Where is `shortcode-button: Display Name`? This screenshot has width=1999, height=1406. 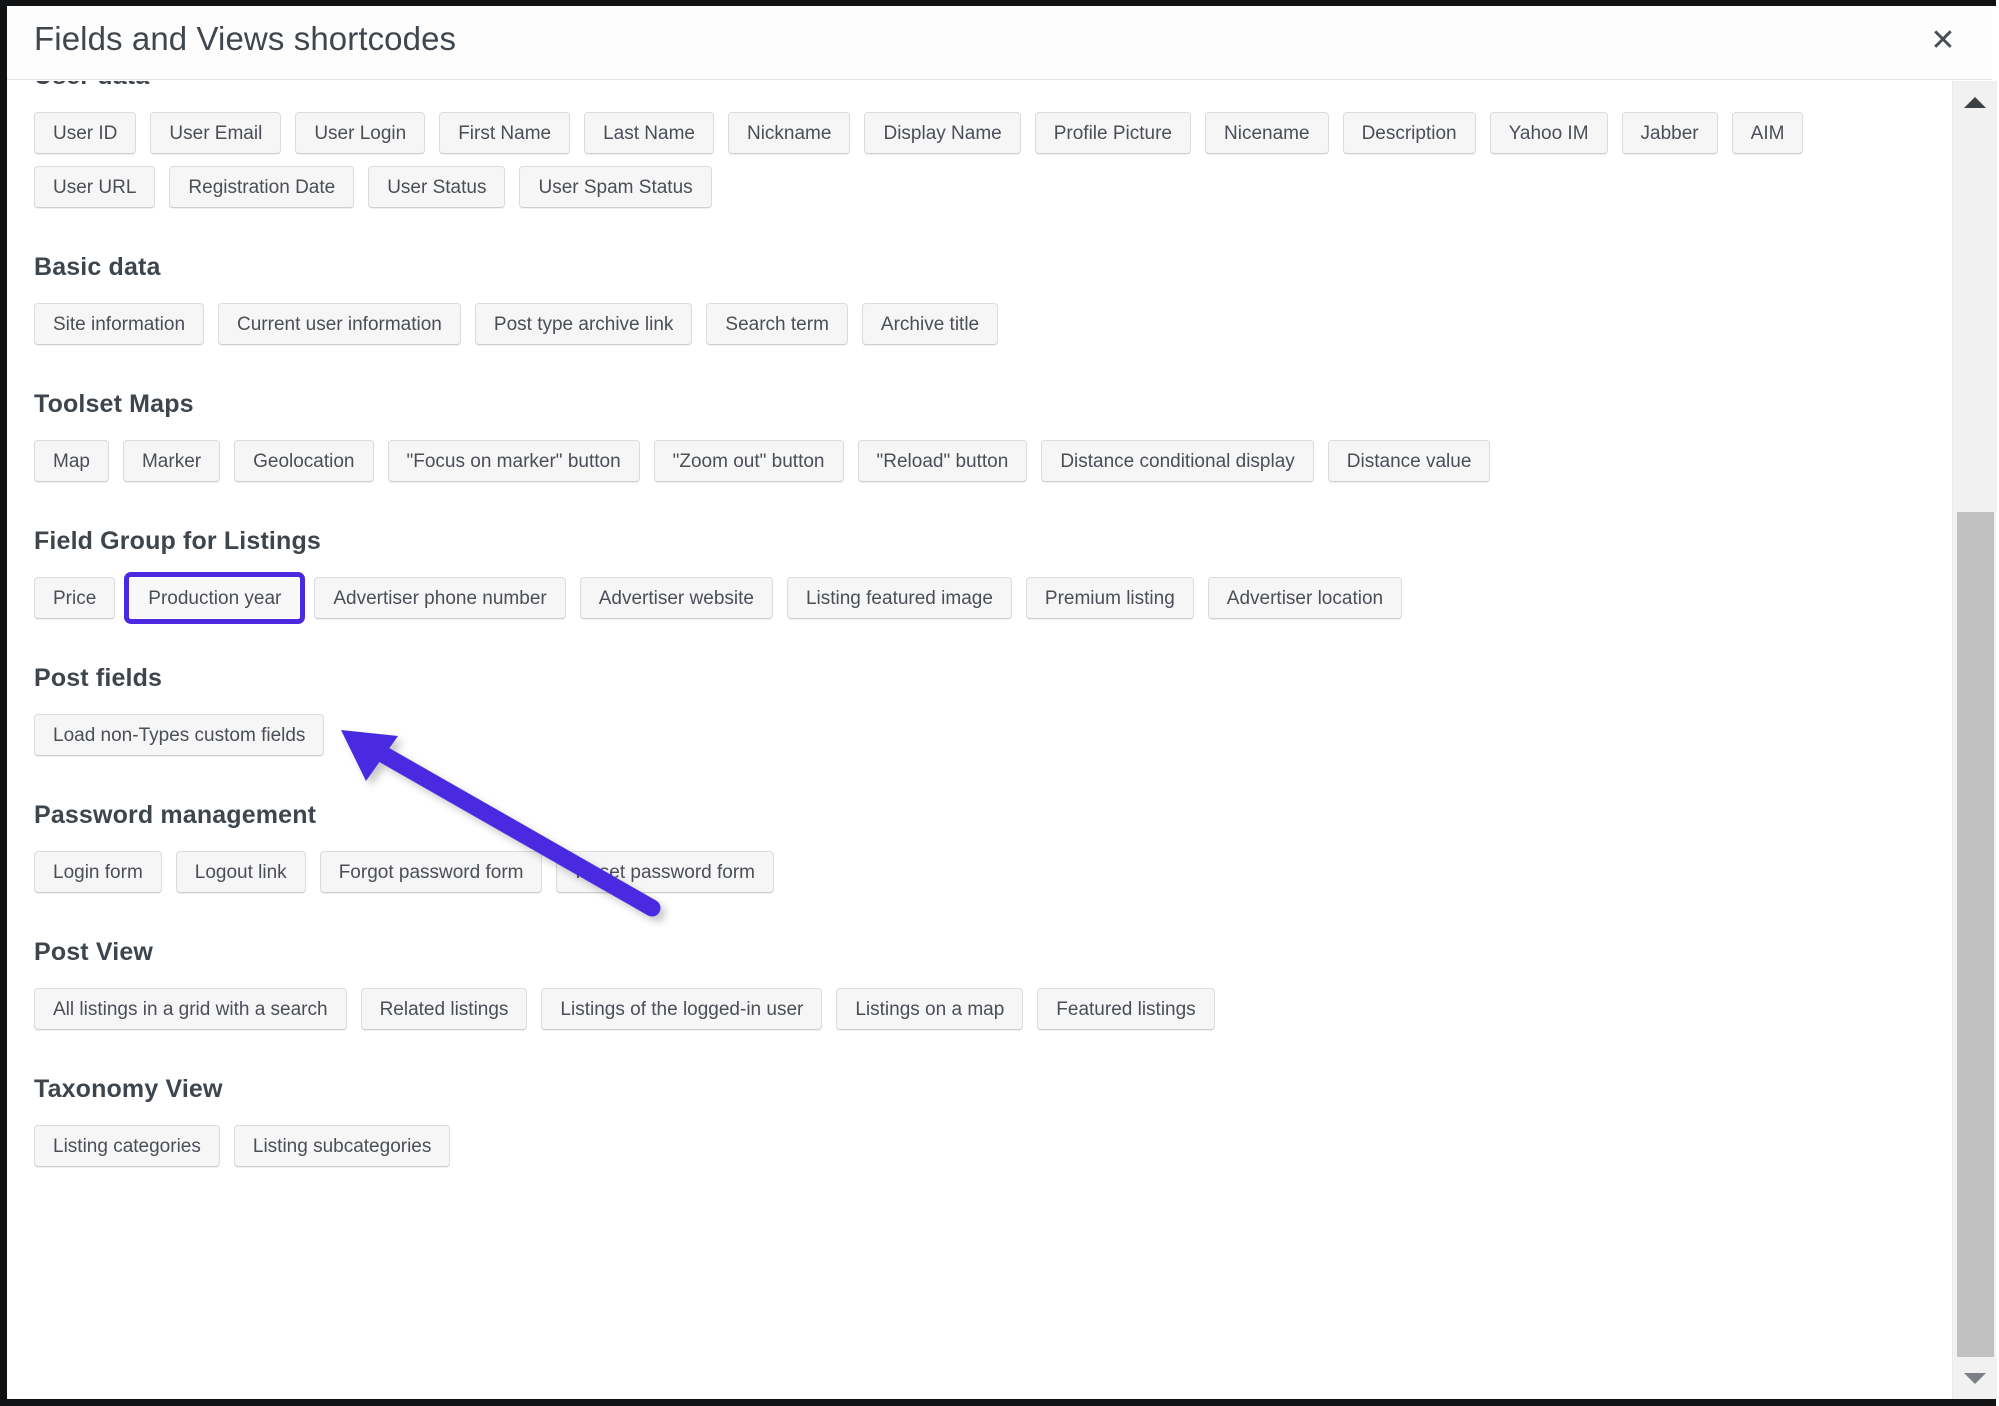
shortcode-button: Display Name is located at coordinates (942, 133).